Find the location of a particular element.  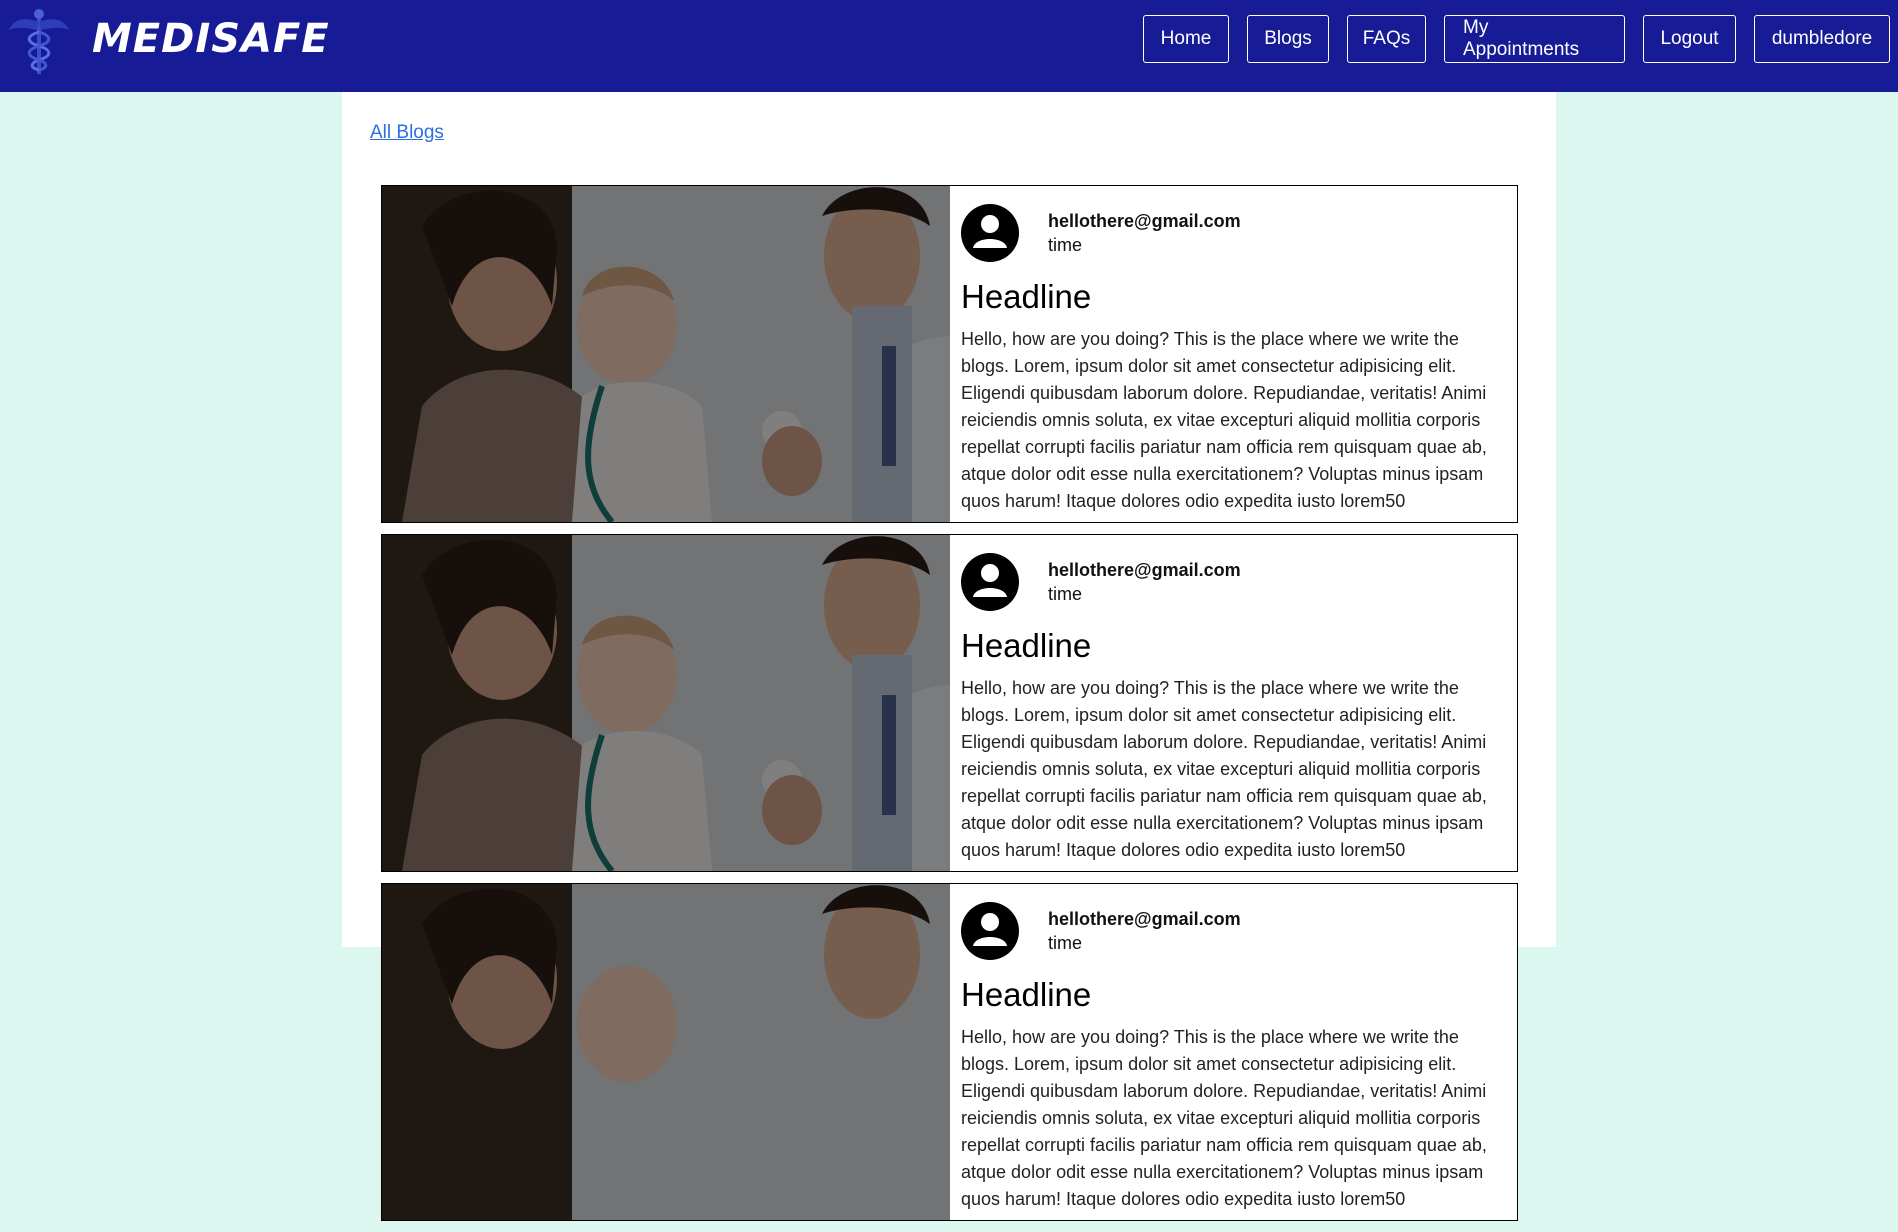

nav-logout-button: Logout is located at coordinates (1689, 39).